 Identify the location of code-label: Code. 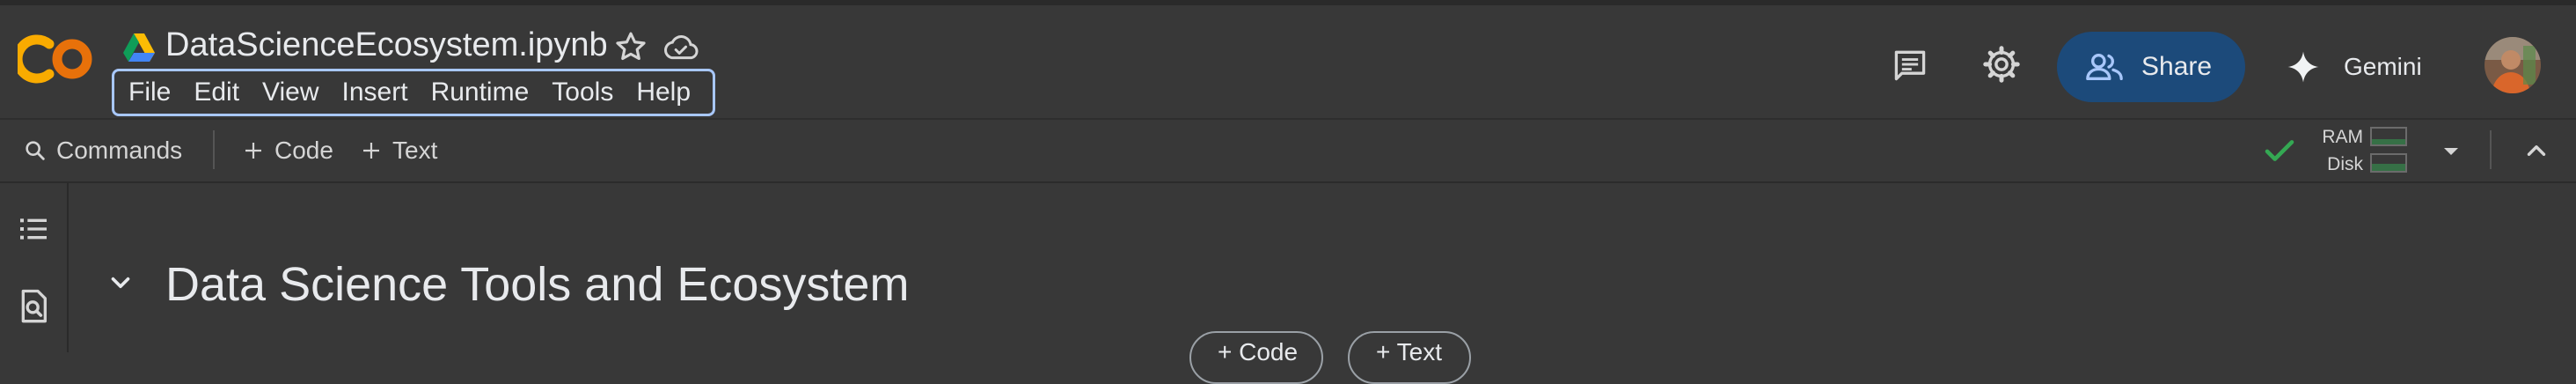
(303, 151).